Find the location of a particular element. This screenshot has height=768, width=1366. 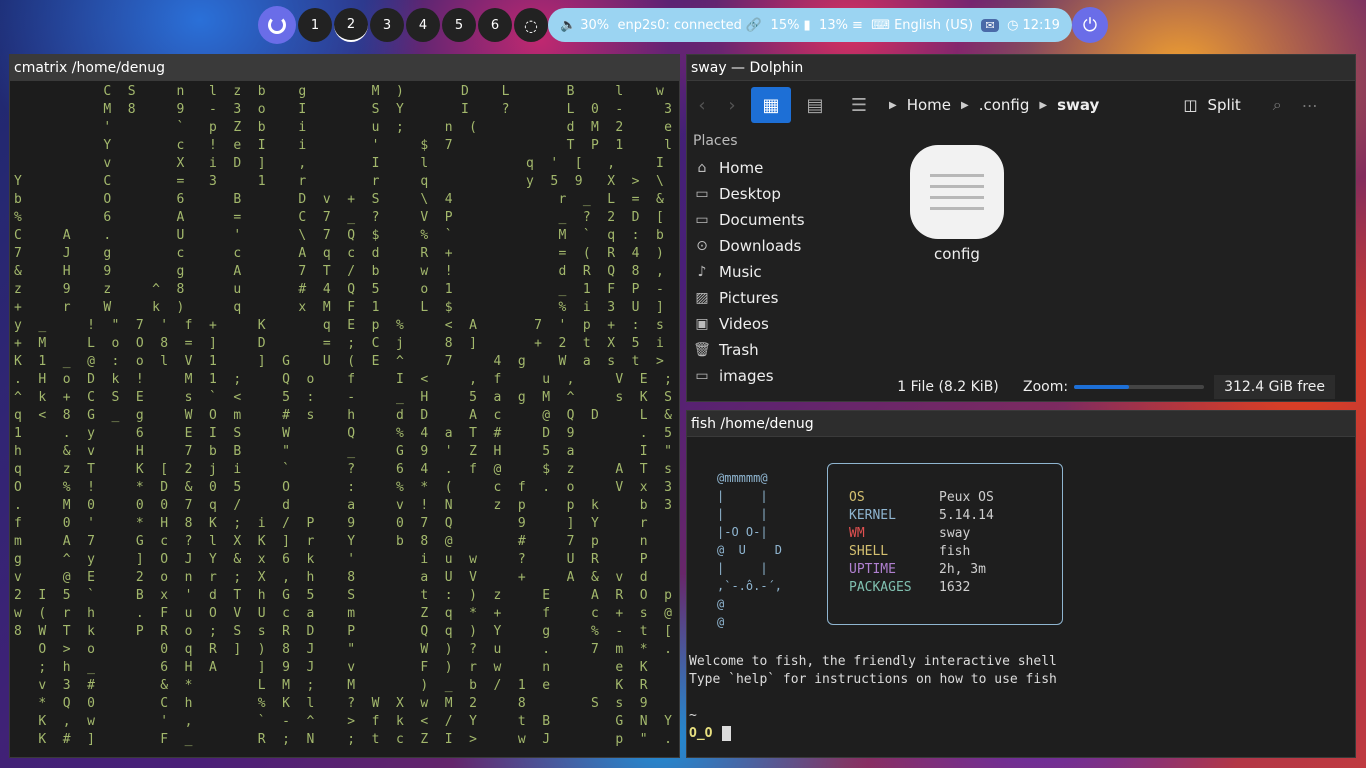

sysinfo-row: WM sway is located at coordinates (921, 534).